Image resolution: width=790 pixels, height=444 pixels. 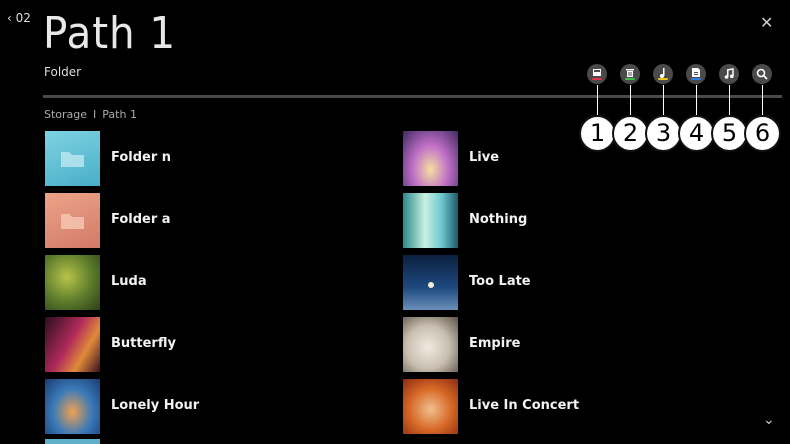 What do you see at coordinates (766, 22) in the screenshot?
I see `close-button: ✕` at bounding box center [766, 22].